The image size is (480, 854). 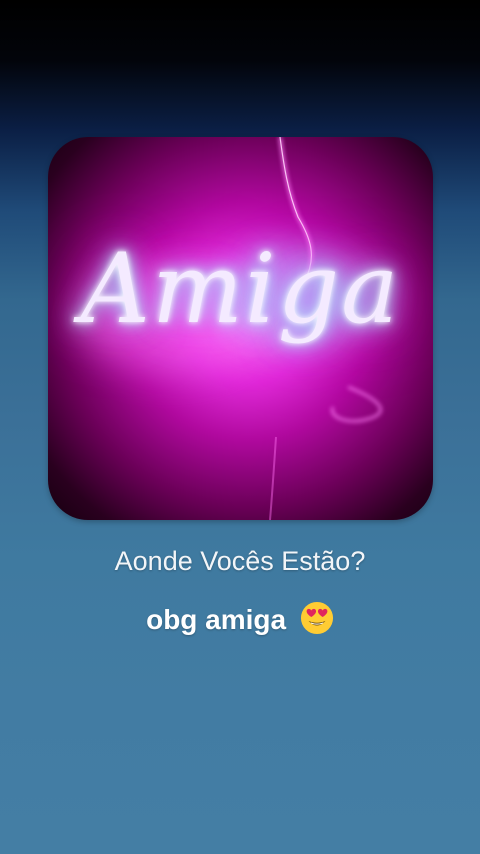 I want to click on subtitle-text: Aonde Vocês Estão?, so click(x=240, y=561).